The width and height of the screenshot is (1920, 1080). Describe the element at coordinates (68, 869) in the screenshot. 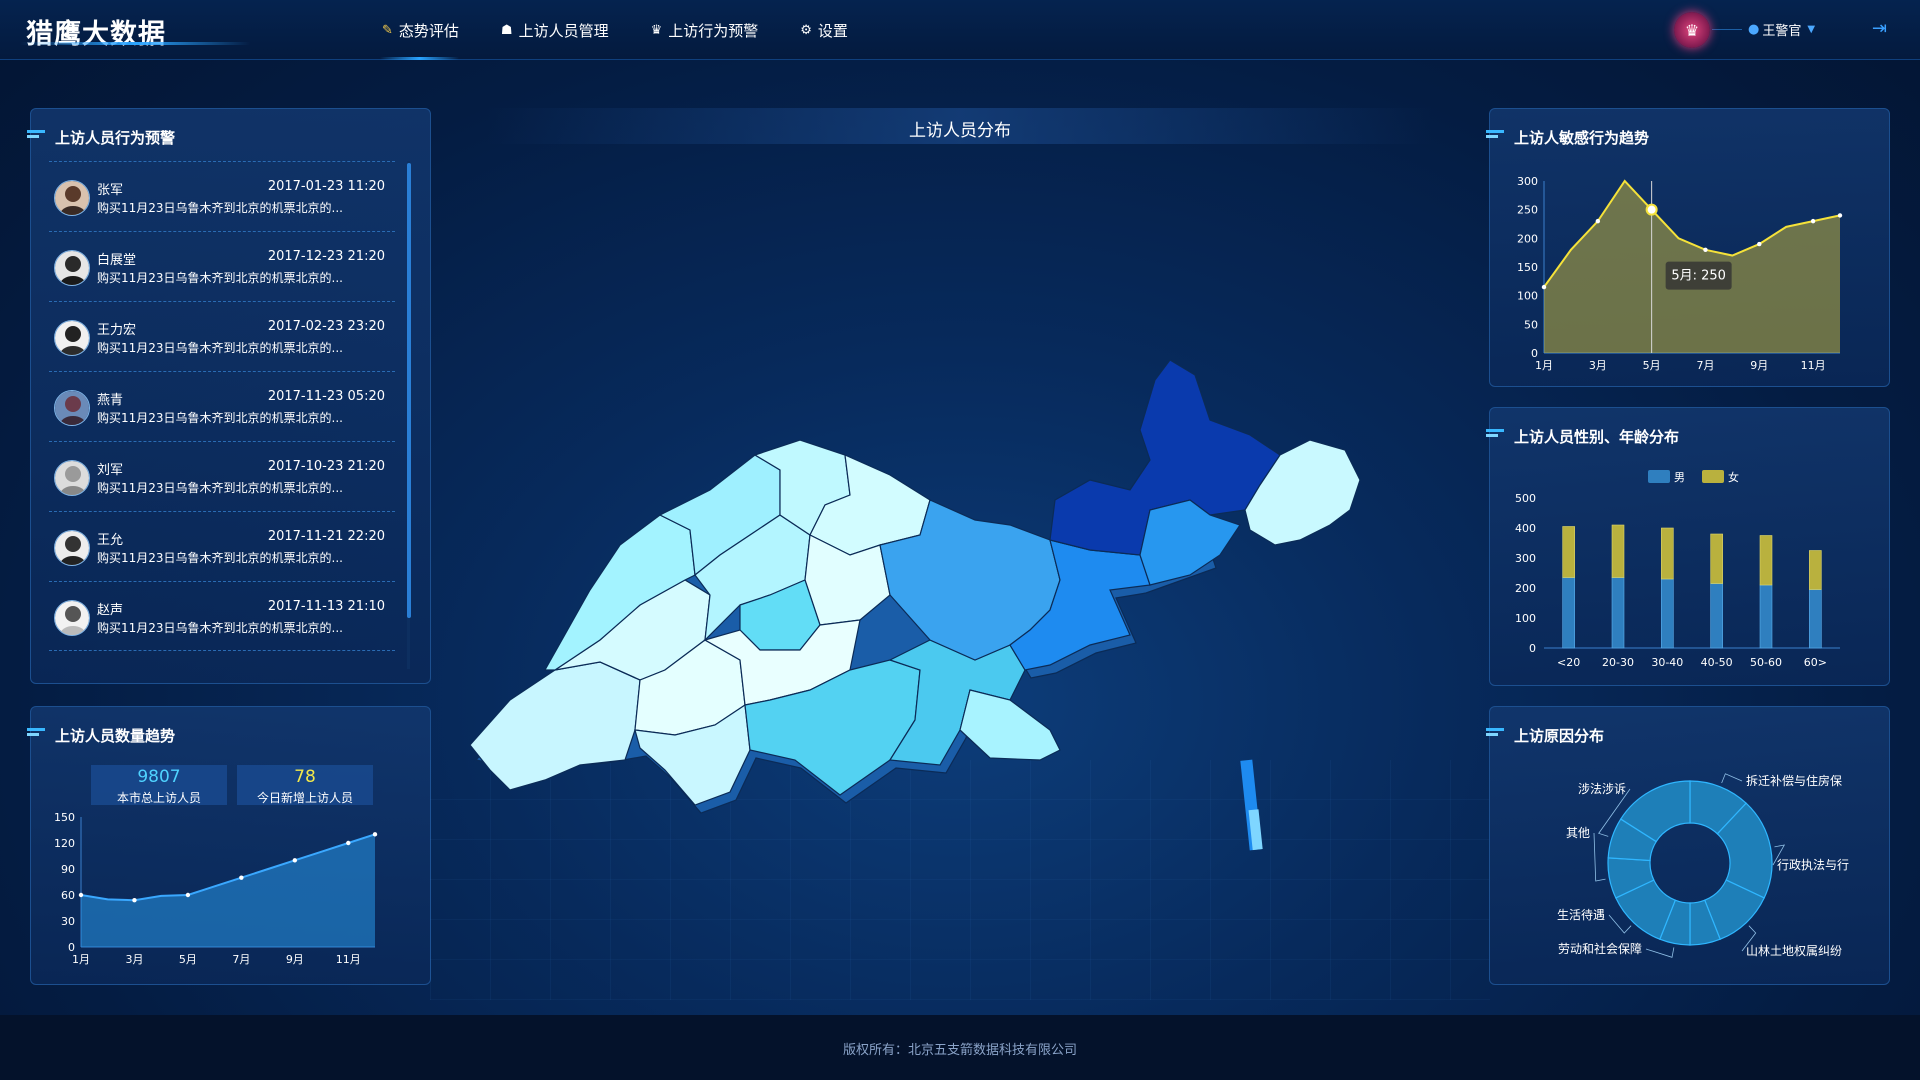

I see `y-tick-label: 90` at that location.